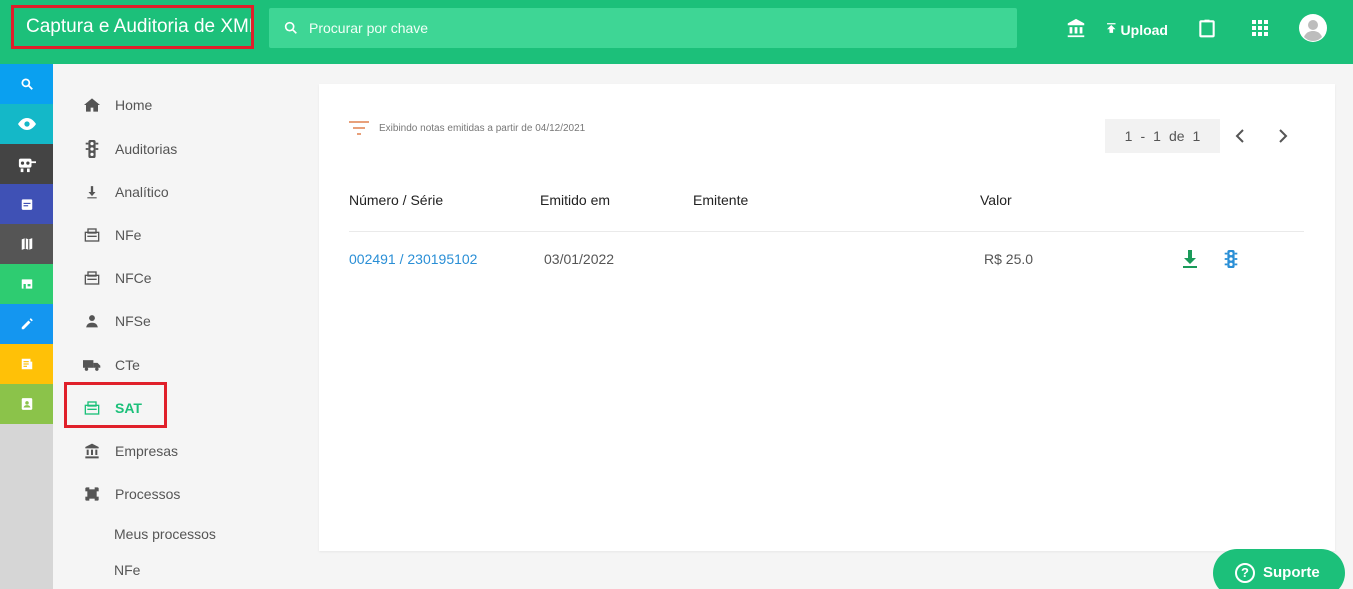 The height and width of the screenshot is (589, 1353). Describe the element at coordinates (111, 365) in the screenshot. I see `nav-item-cte: CTe` at that location.